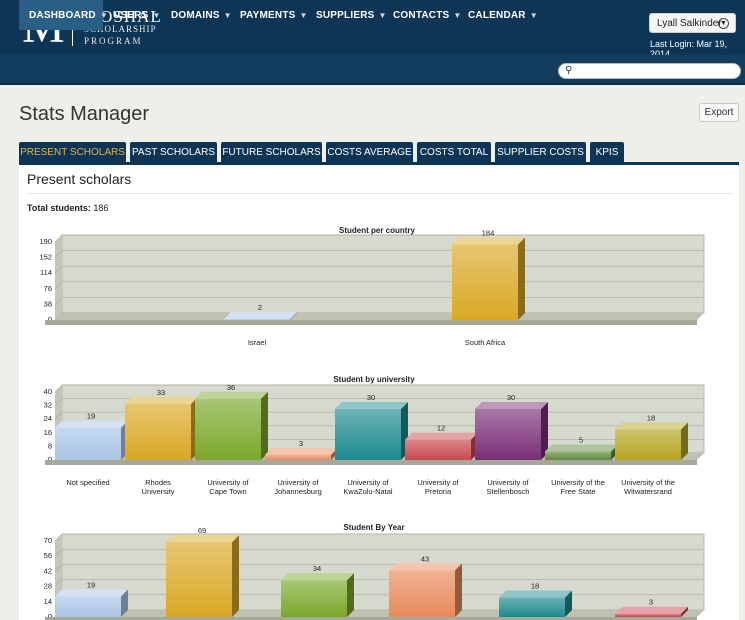 This screenshot has height=620, width=745. What do you see at coordinates (158, 491) in the screenshot?
I see `category-label: University` at bounding box center [158, 491].